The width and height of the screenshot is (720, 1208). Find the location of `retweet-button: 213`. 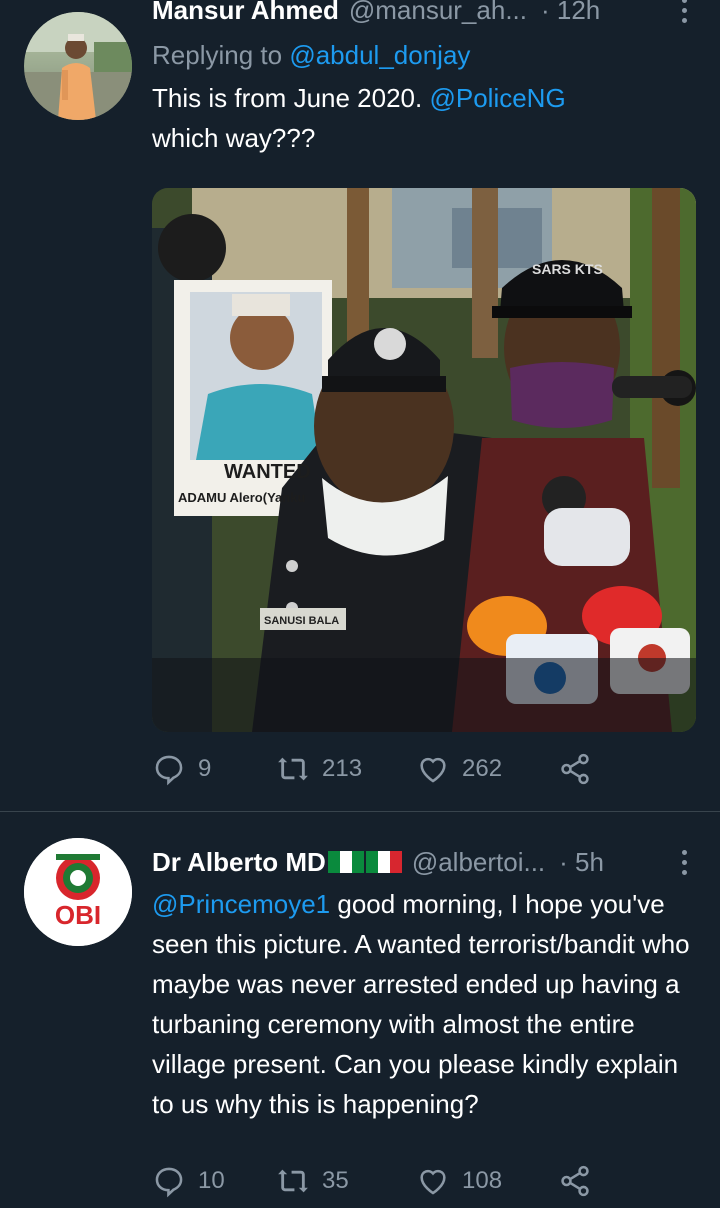

retweet-button: 213 is located at coordinates (346, 769).